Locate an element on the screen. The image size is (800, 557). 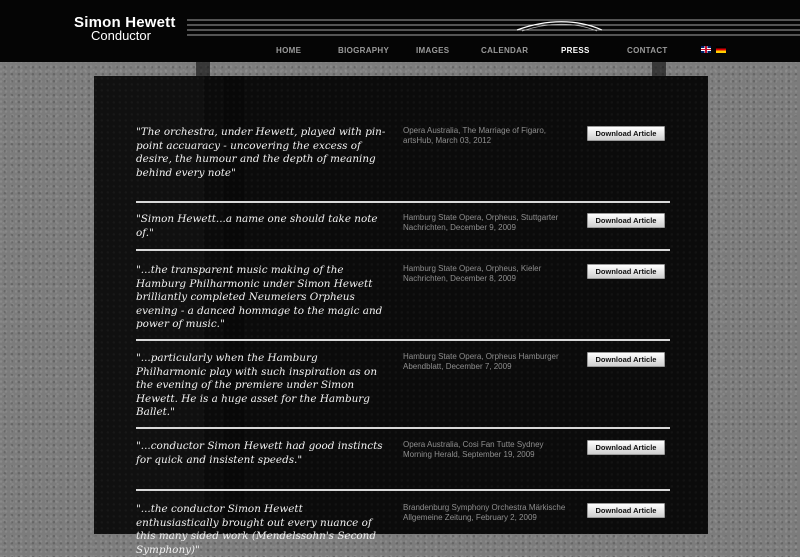
nav-home: HOME is located at coordinates (288, 50).